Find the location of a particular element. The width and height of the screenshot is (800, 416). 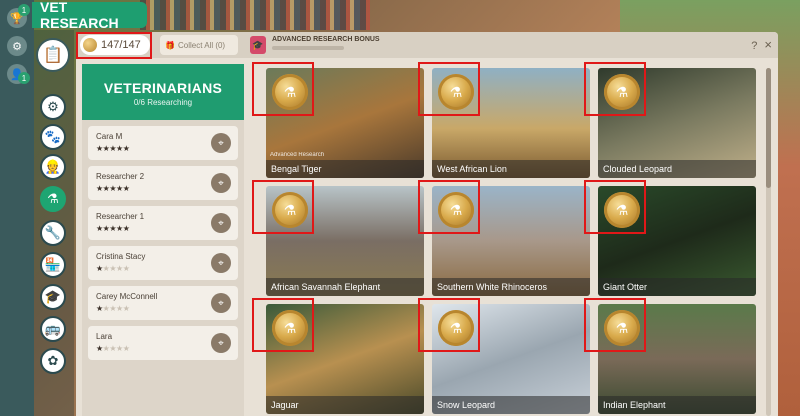

left-rail: 🏆 1 ⚙ 👤 1 is located at coordinates (17, 208).